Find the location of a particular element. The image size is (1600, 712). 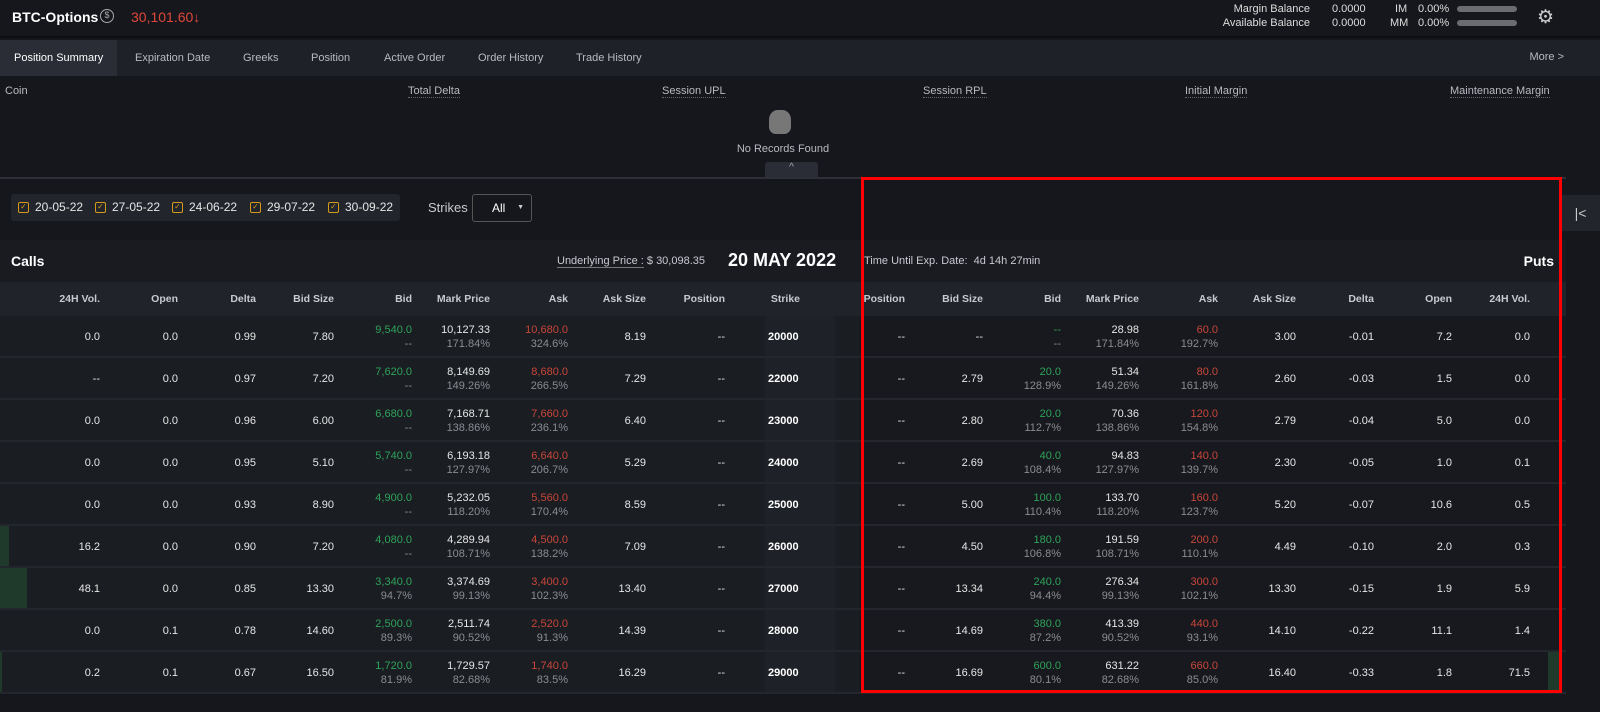

call-bid-price: 7,620.0 is located at coordinates (393, 372).